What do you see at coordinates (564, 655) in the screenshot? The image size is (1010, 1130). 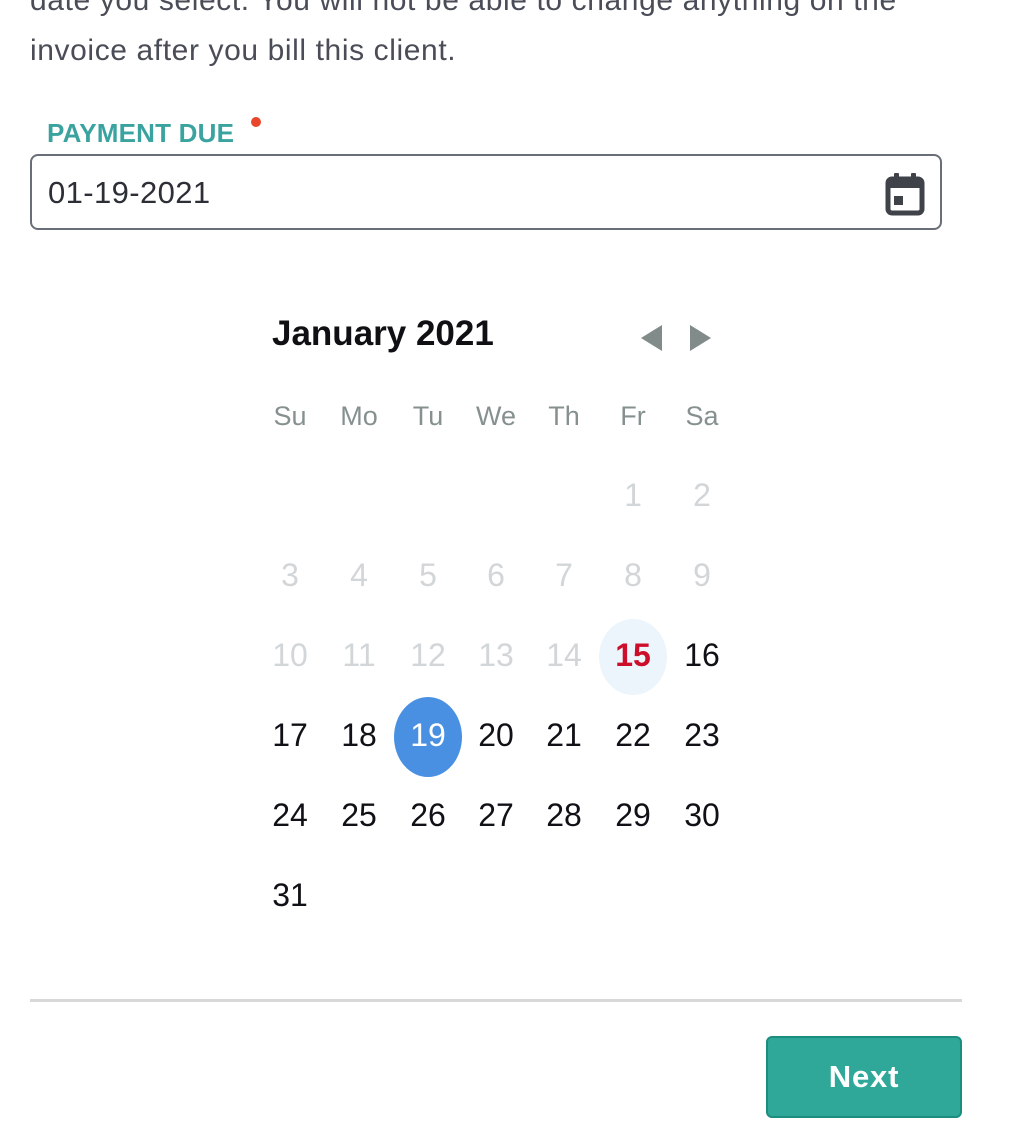 I see `calendar-day-14: 14` at bounding box center [564, 655].